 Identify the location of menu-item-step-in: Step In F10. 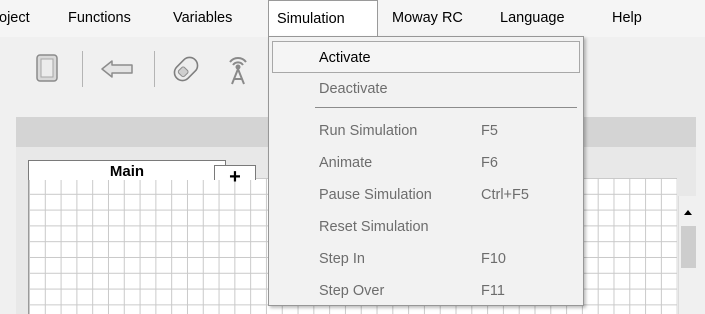
(426, 259).